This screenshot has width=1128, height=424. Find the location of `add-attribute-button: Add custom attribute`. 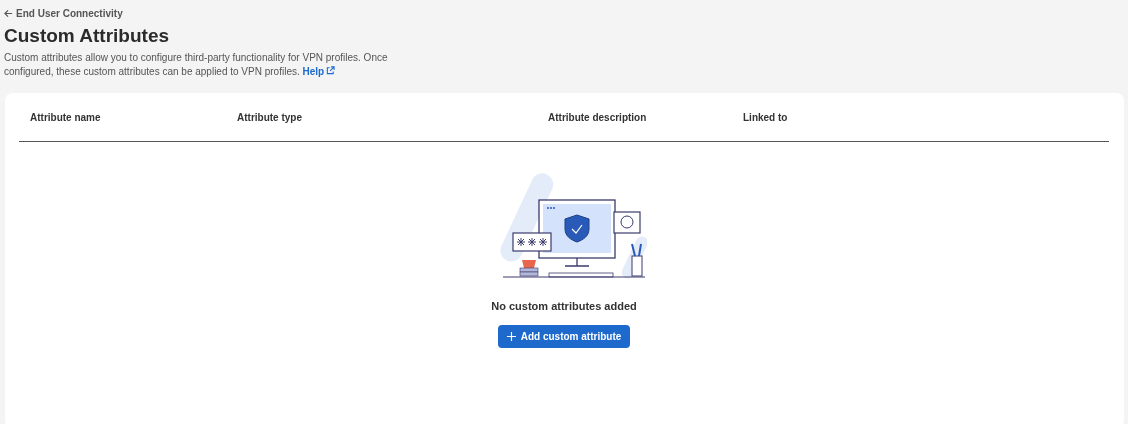

add-attribute-button: Add custom attribute is located at coordinates (564, 336).